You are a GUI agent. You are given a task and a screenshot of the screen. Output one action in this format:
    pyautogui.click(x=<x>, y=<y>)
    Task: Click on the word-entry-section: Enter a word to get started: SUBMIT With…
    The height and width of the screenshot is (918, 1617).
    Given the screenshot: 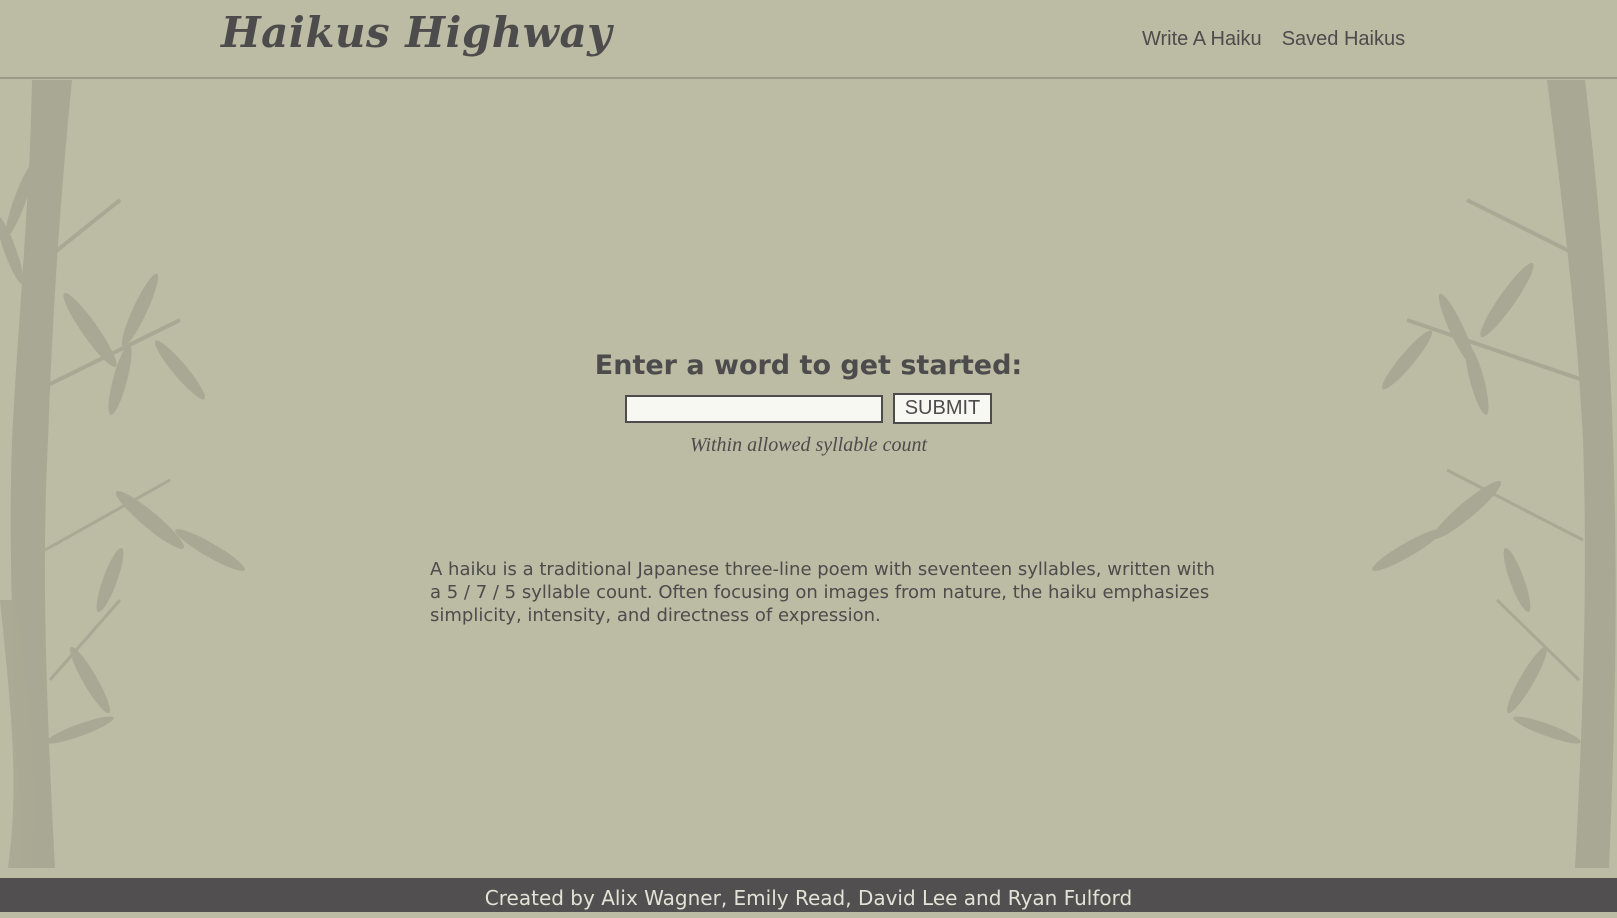 What is the action you would take?
    pyautogui.click(x=808, y=403)
    